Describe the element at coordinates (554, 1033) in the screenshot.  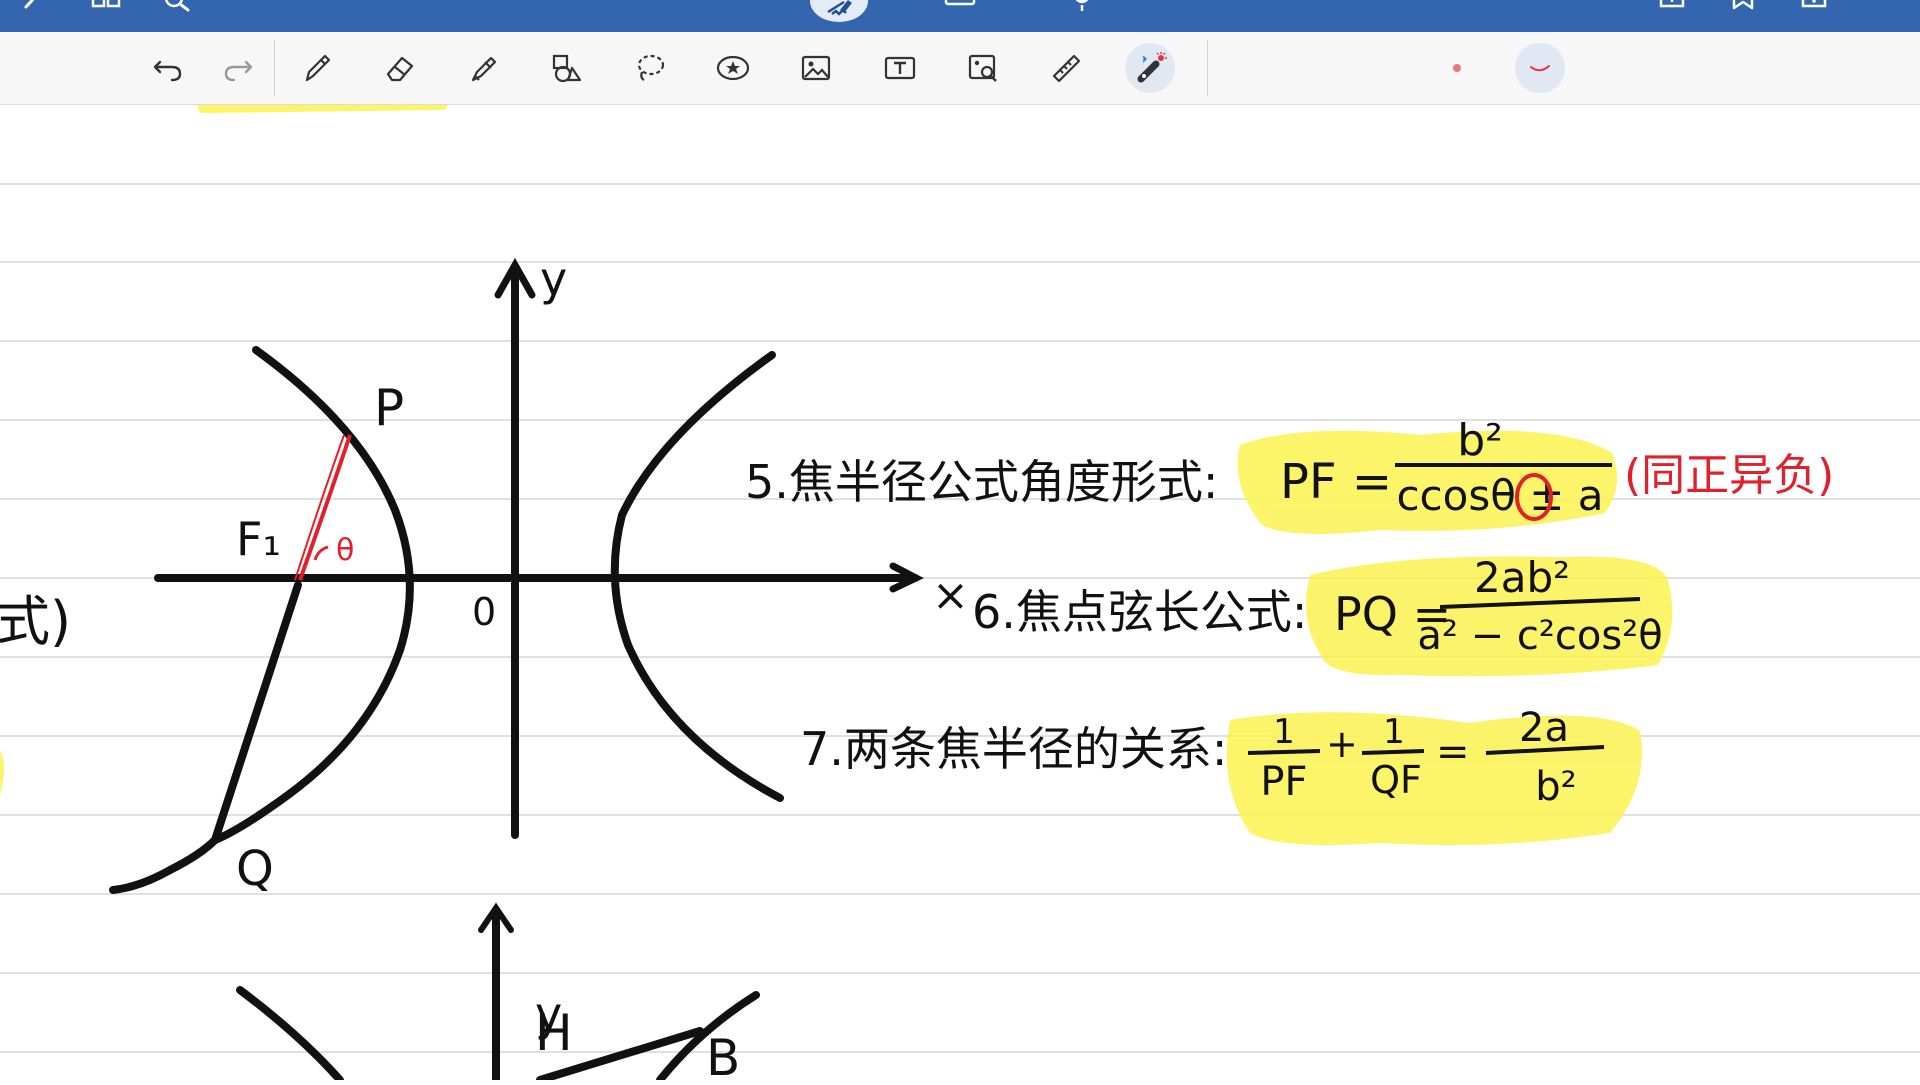
I see `point-h-label: H` at that location.